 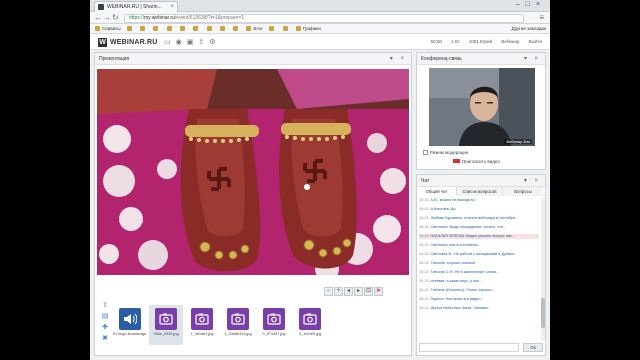 What do you see at coordinates (425, 152) in the screenshot?
I see `moderation-checkbox` at bounding box center [425, 152].